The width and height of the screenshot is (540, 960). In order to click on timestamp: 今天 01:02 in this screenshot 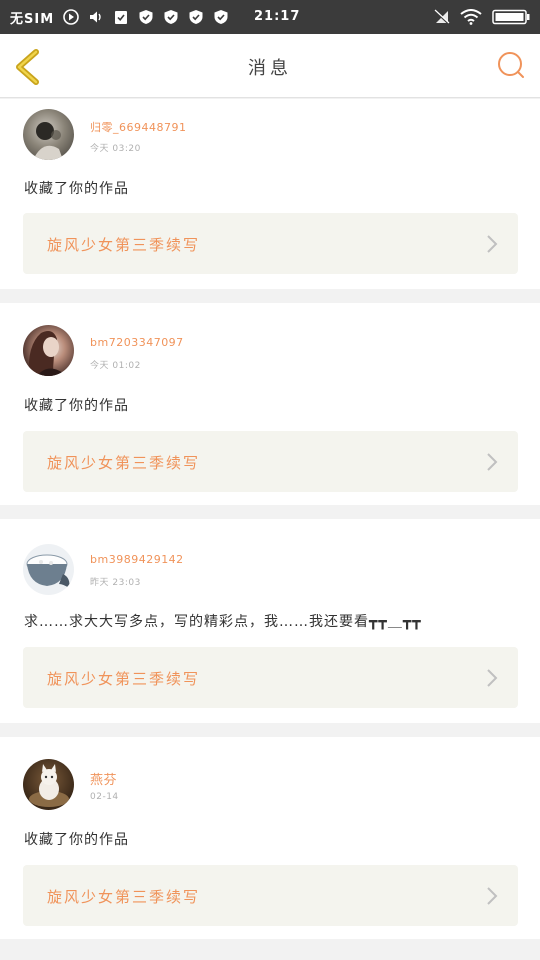, I will do `click(115, 366)`.